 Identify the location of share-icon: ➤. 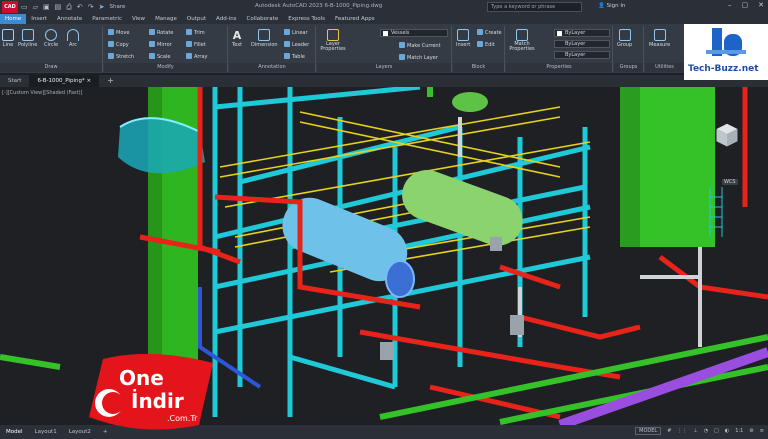
(102, 7).